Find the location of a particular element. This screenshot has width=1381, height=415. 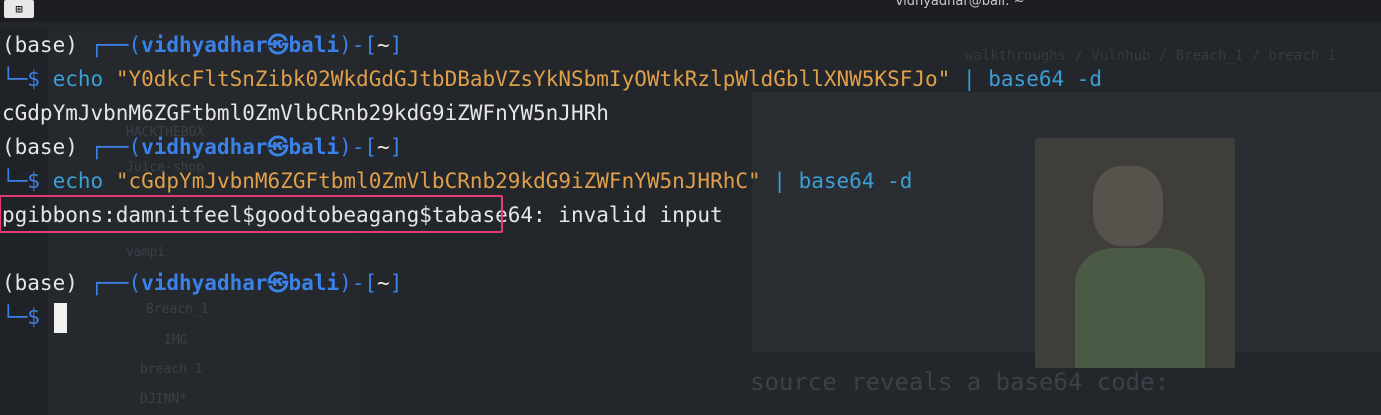

photo-face is located at coordinates (1128, 206).